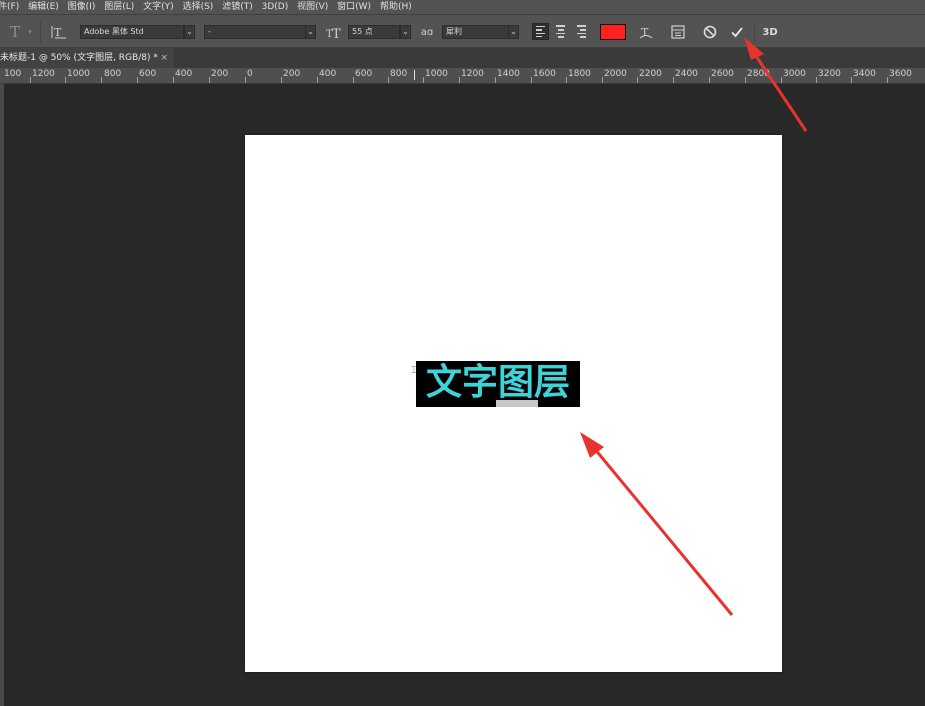 Image resolution: width=925 pixels, height=706 pixels. Describe the element at coordinates (776, 84) in the screenshot. I see `arrow-to-commit` at that location.